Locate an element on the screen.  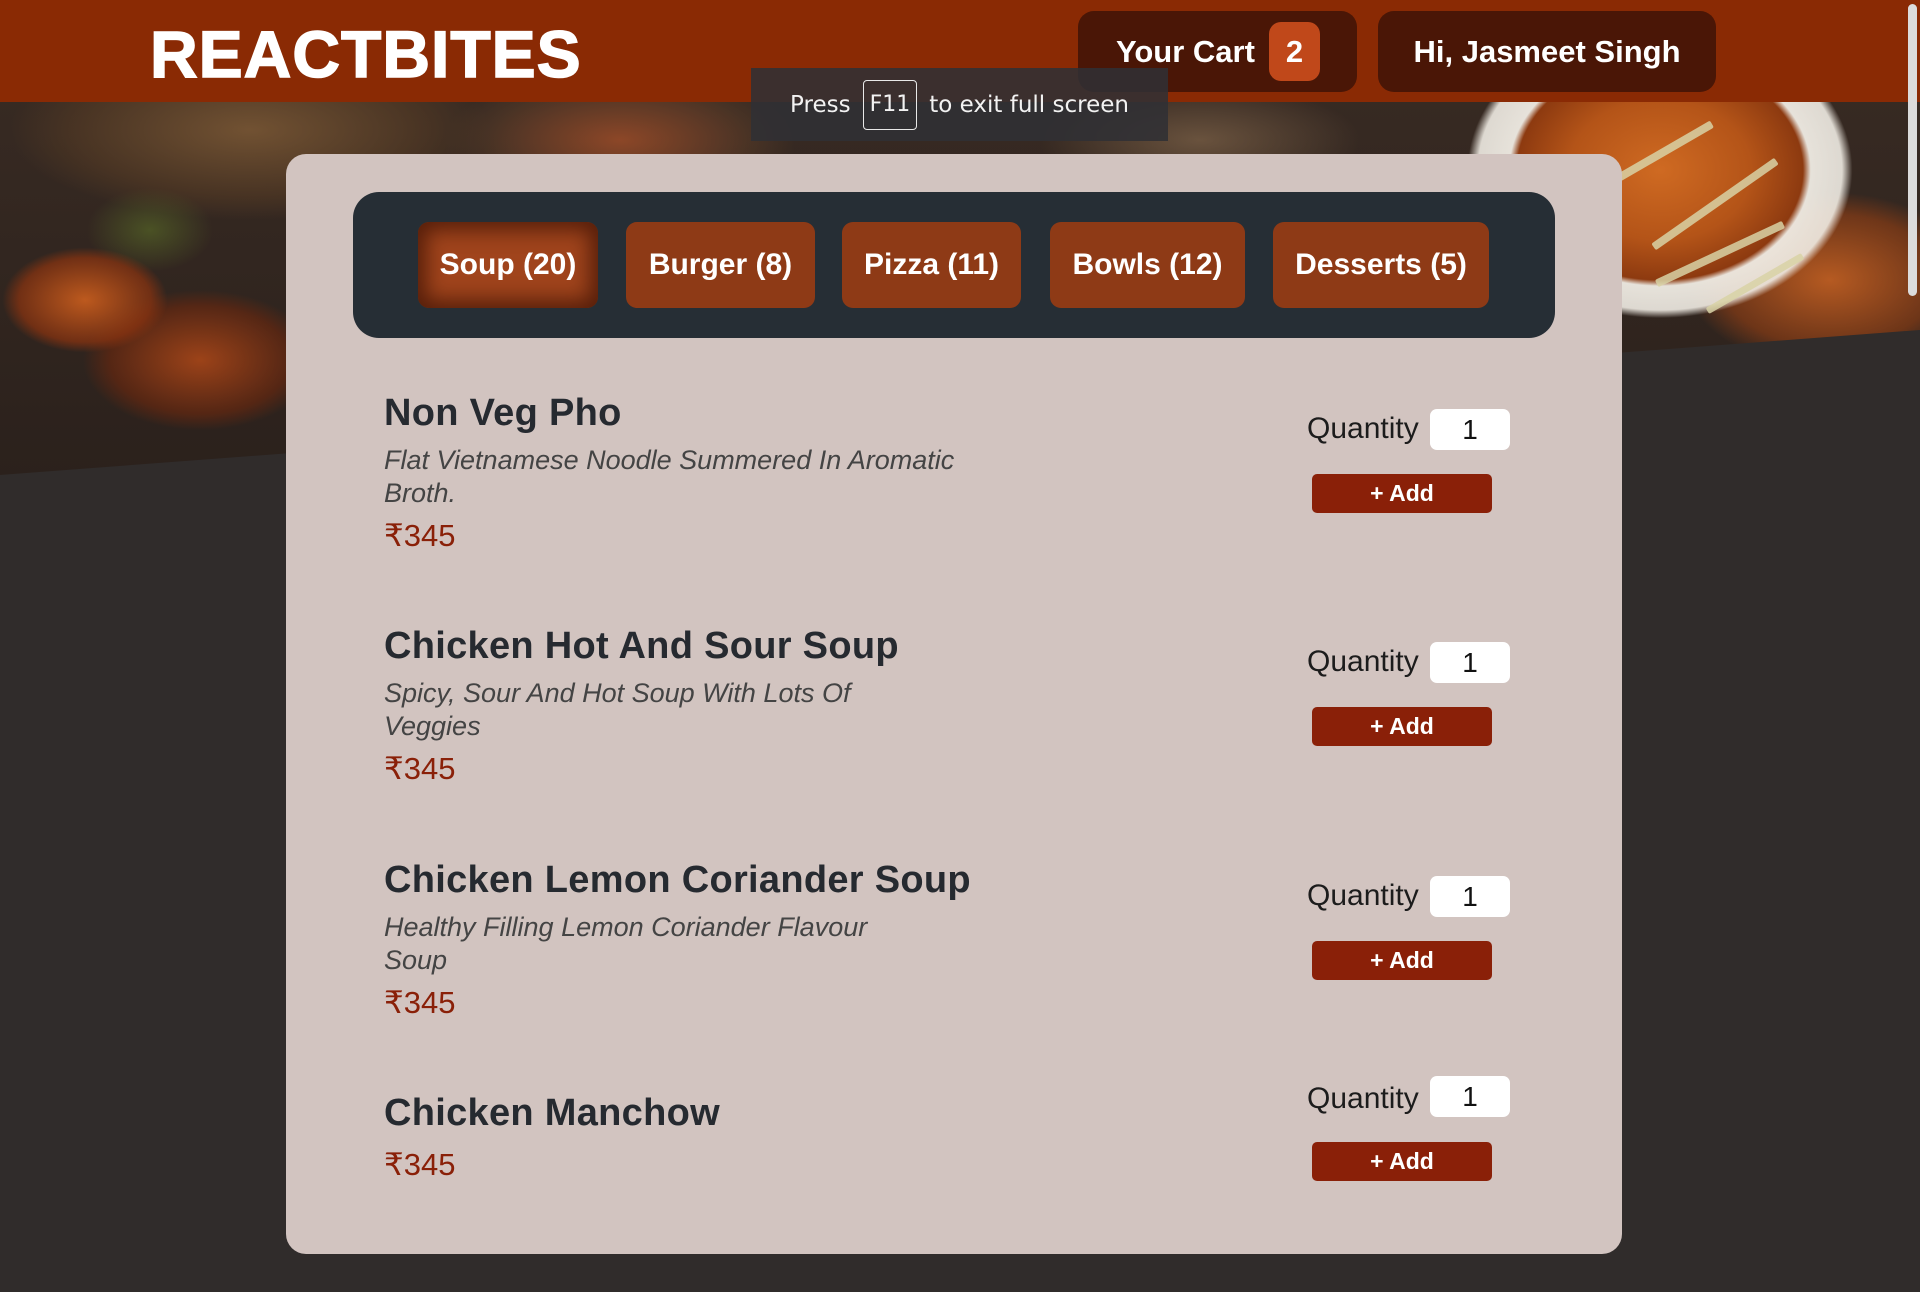
scrollbar-thumb is located at coordinates (1912, 150).